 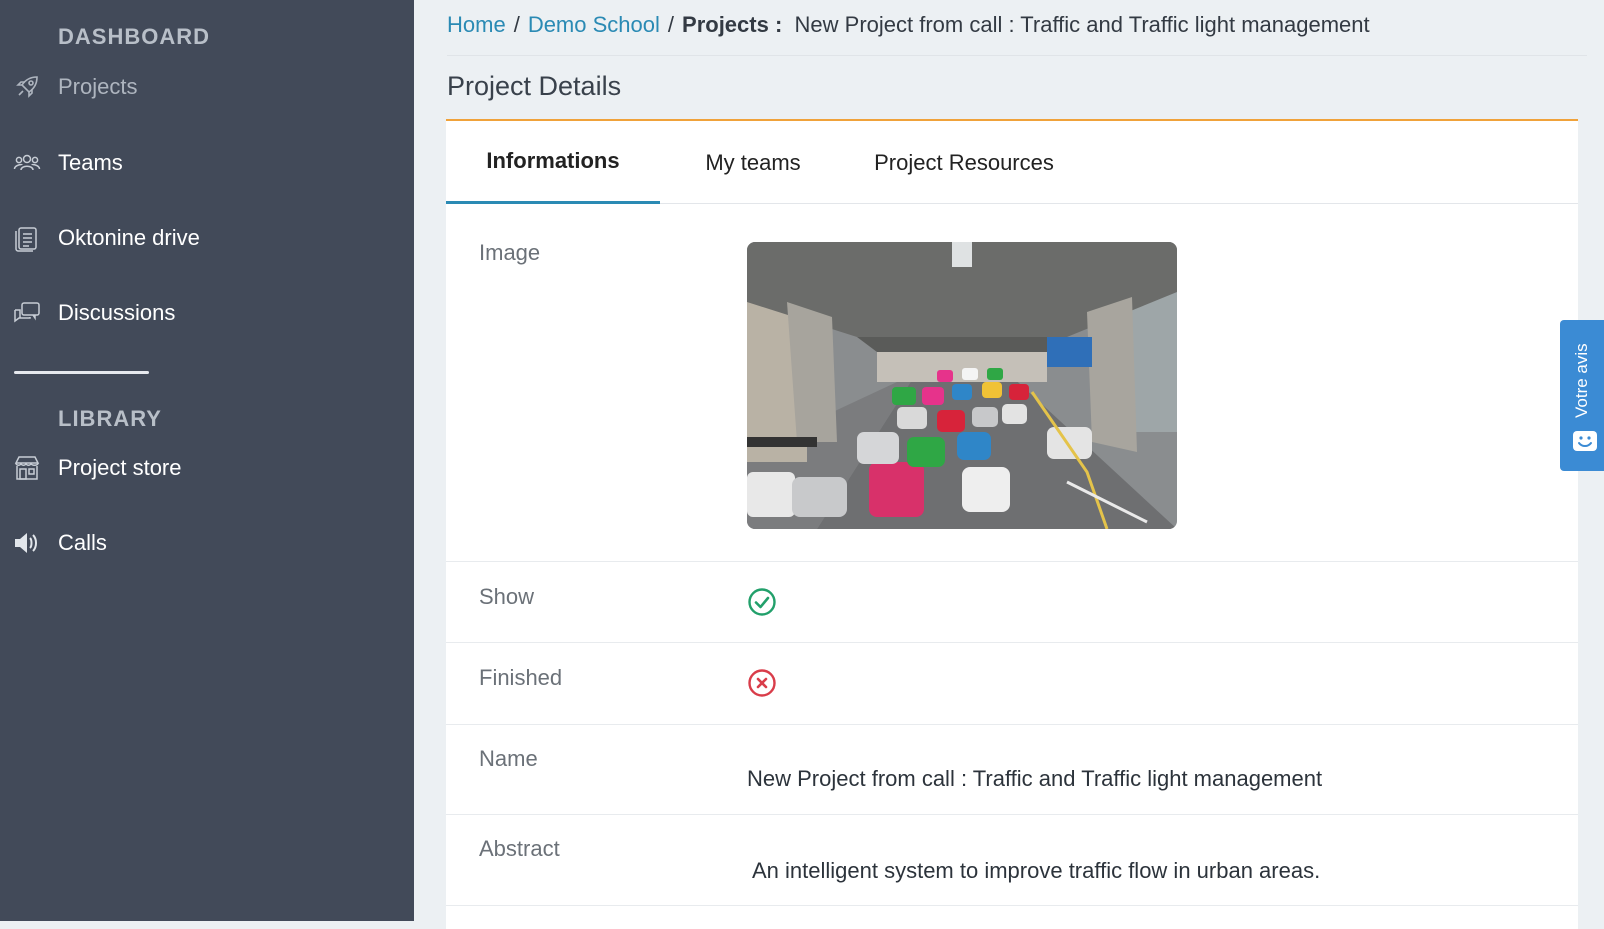 What do you see at coordinates (594, 24) in the screenshot?
I see `breadcrumb-school-link: Demo School` at bounding box center [594, 24].